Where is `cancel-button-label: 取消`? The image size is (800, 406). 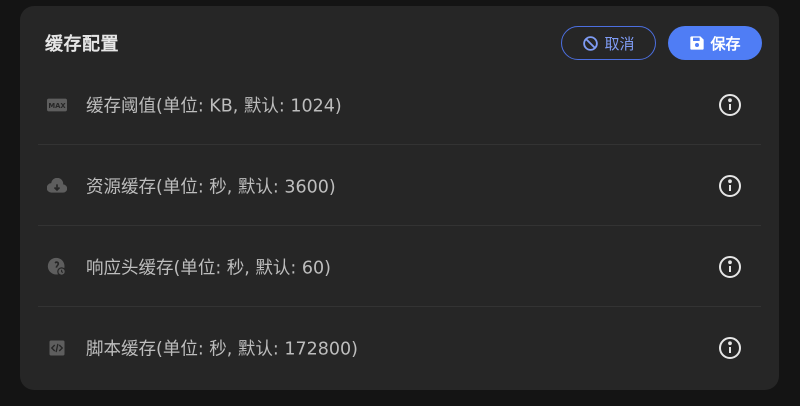
cancel-button-label: 取消 is located at coordinates (619, 43).